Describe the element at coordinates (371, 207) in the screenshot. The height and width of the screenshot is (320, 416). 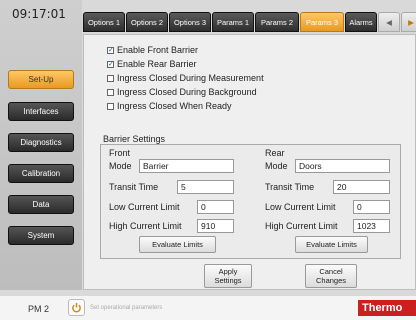
I see `rear-low-field: 0` at that location.